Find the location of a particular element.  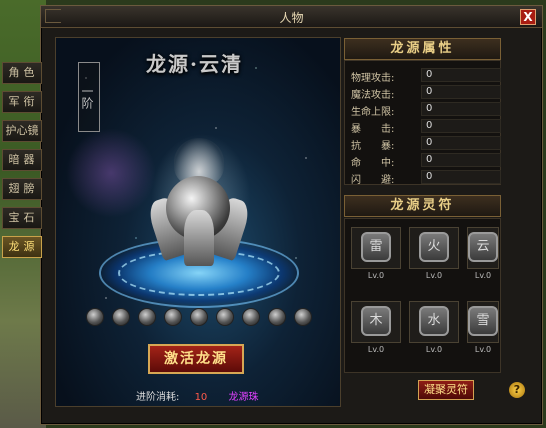

cost-value: 10 is located at coordinates (201, 397).